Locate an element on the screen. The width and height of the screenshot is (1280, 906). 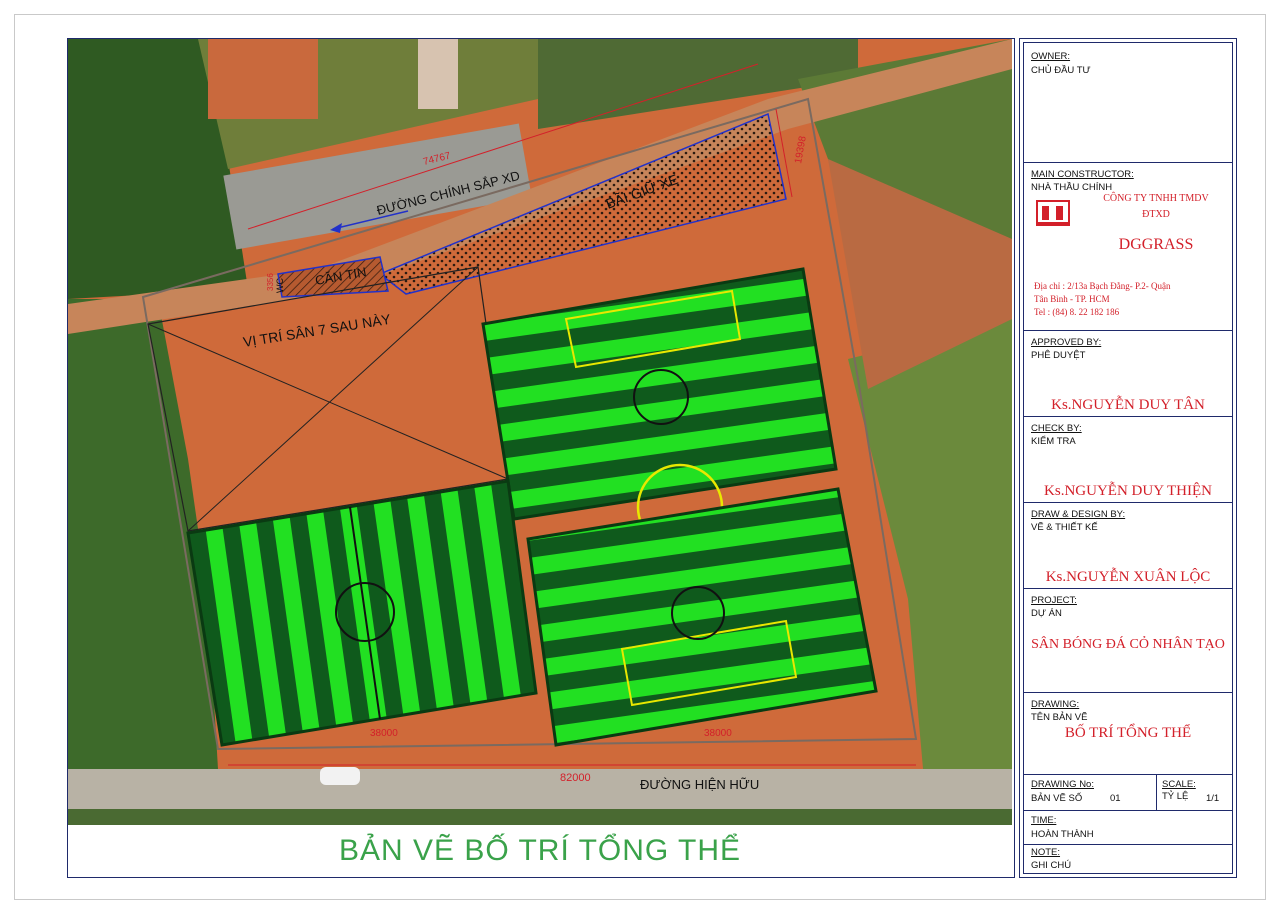
check-name: Ks.NGUYỄN DUY THIỆN is located at coordinates (1128, 491).